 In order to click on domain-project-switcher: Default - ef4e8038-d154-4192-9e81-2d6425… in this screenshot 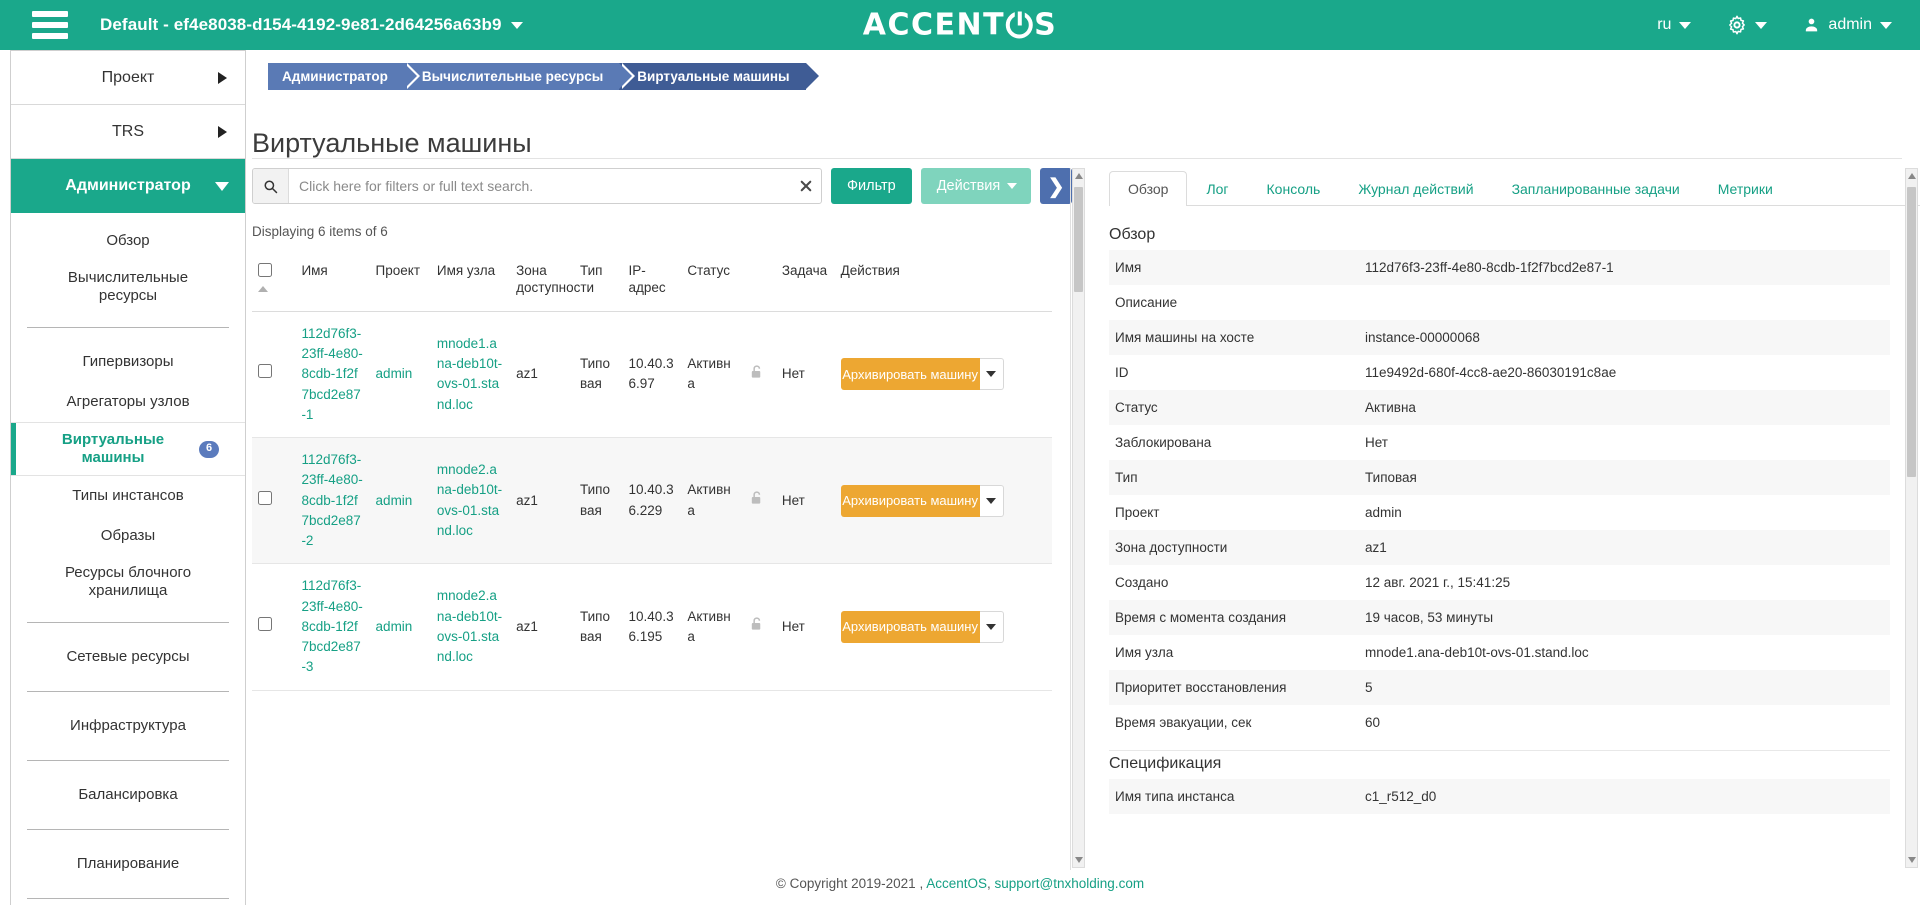, I will do `click(311, 25)`.